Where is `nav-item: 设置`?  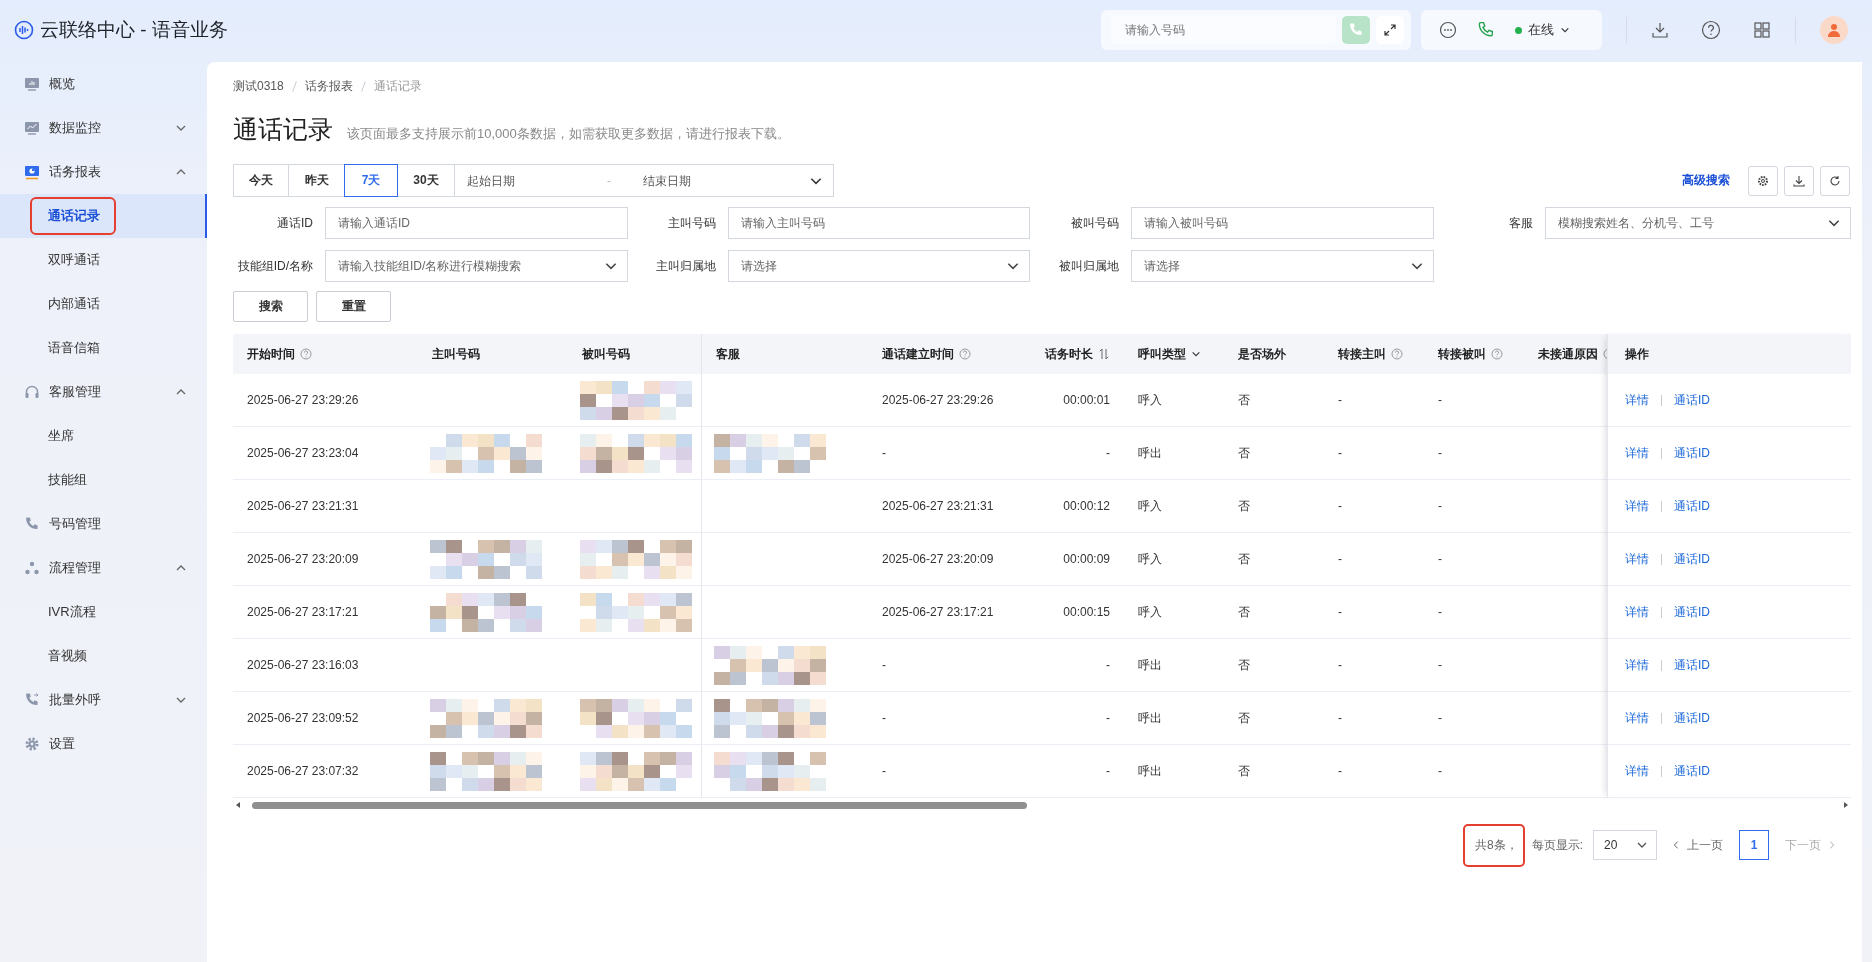
nav-item: 设置 is located at coordinates (103, 744).